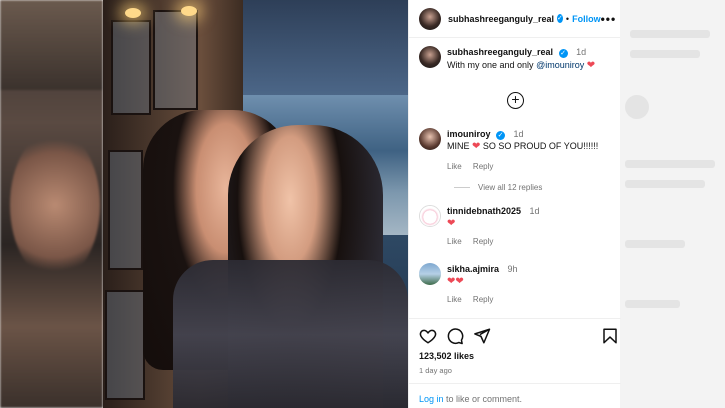  Describe the element at coordinates (482, 281) in the screenshot. I see `comment-text: ❤❤` at that location.